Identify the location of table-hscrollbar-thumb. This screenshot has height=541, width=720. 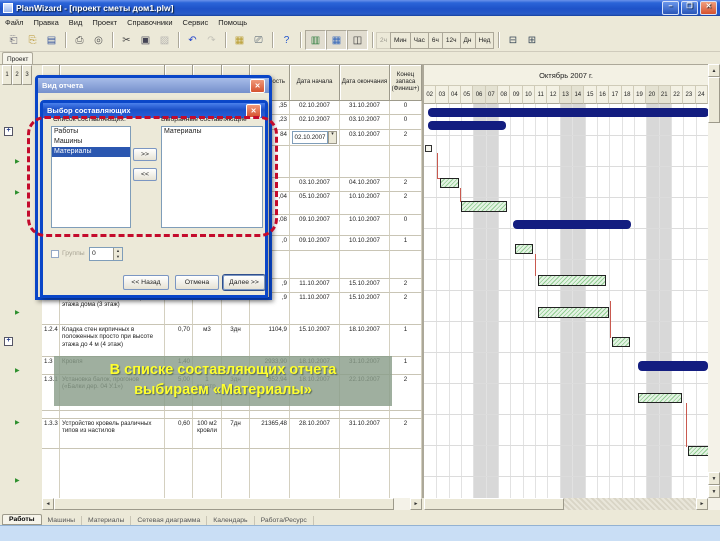
(224, 504).